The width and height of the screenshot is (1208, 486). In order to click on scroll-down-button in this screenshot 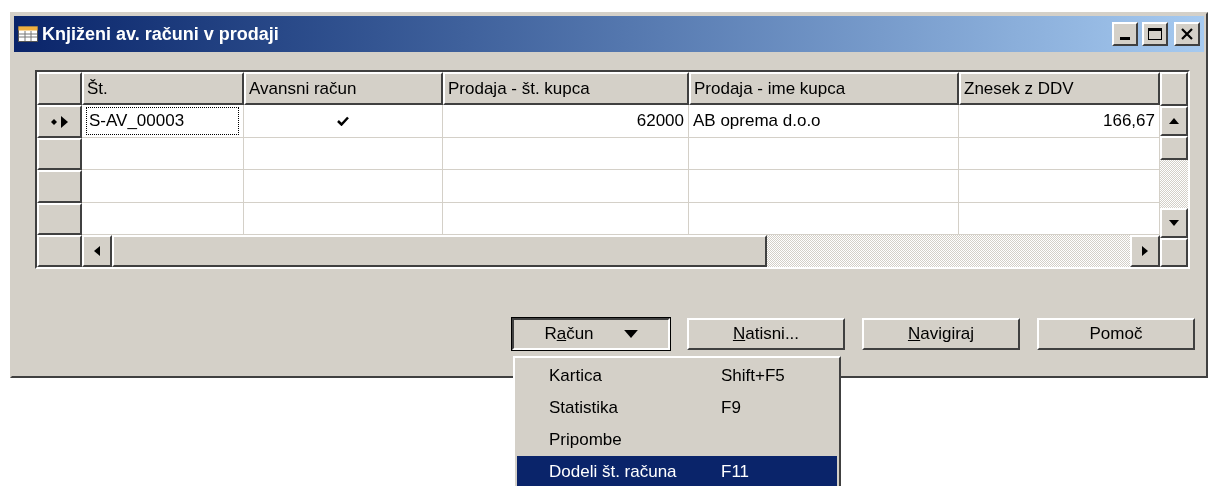, I will do `click(1174, 223)`.